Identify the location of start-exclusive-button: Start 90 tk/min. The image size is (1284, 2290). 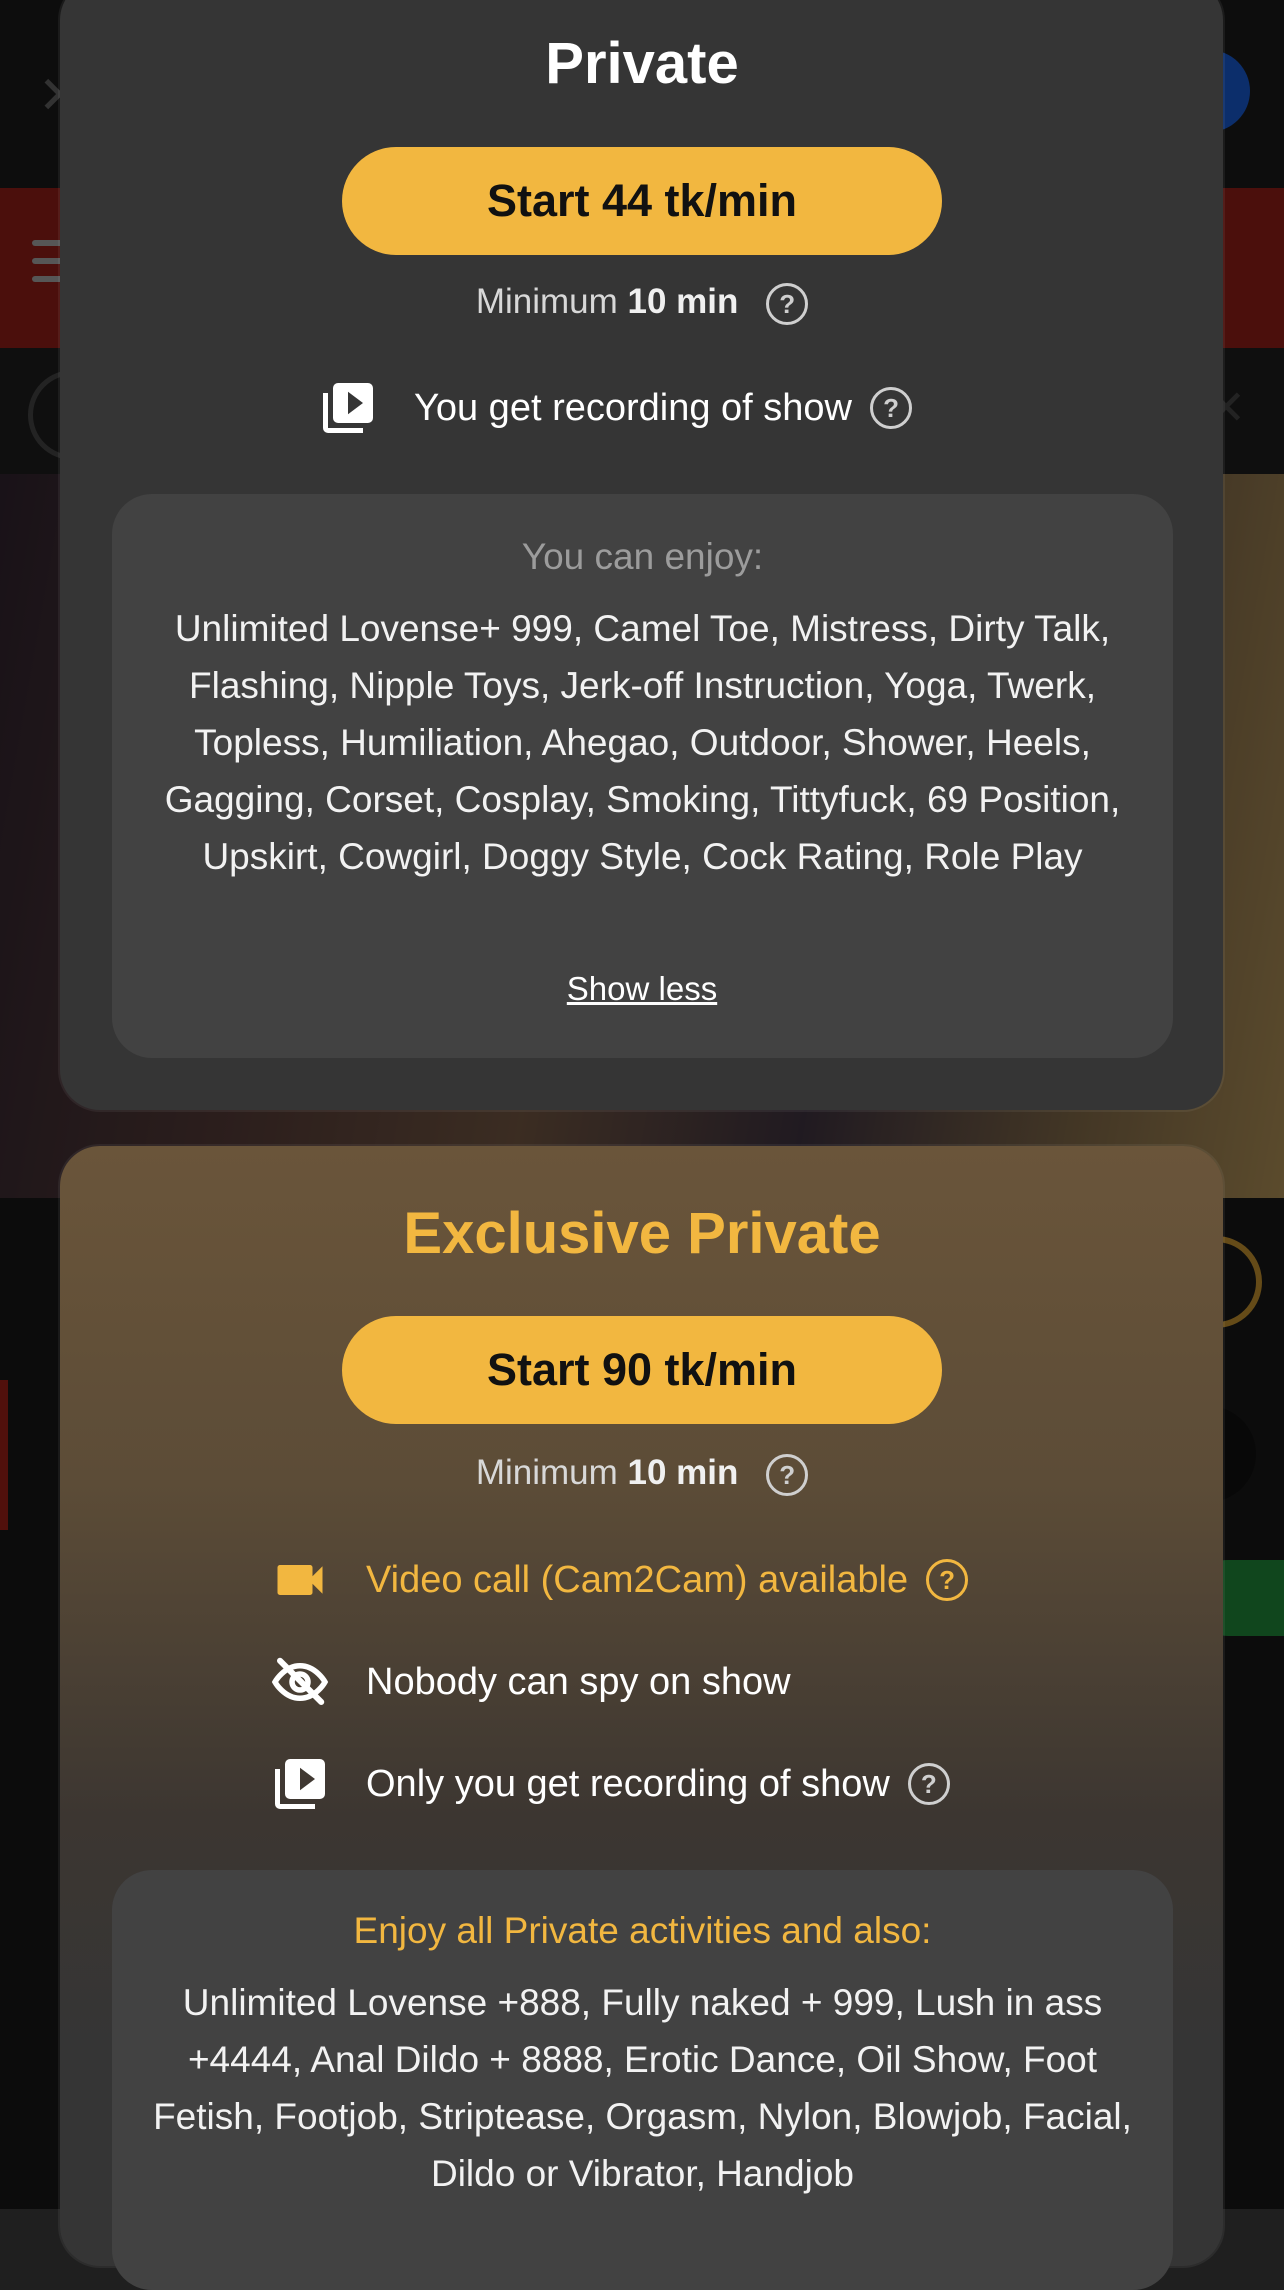
(642, 1370).